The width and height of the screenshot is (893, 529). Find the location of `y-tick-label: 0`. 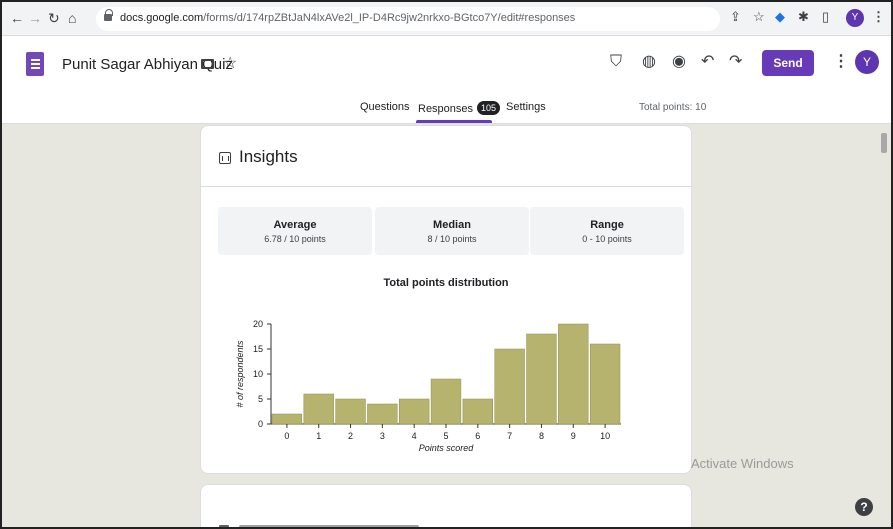

y-tick-label: 0 is located at coordinates (260, 424).